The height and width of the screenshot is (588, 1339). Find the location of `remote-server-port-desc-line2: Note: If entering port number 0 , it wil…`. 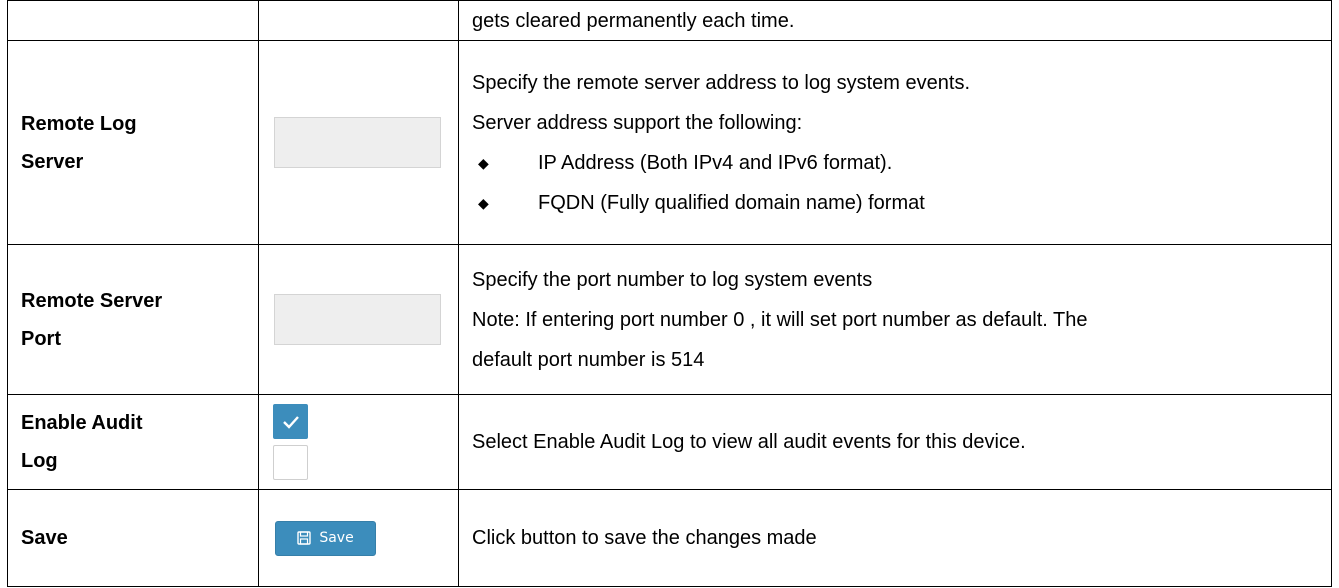

remote-server-port-desc-line2: Note: If entering port number 0 , it wil… is located at coordinates (780, 319).